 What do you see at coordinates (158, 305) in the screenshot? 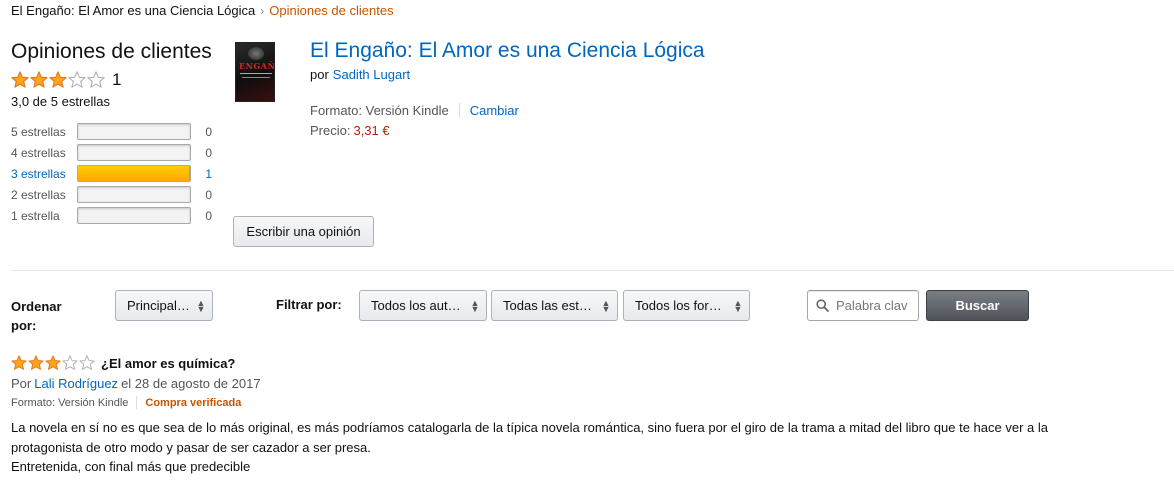
I see `sort-dropdown-value: Principales` at bounding box center [158, 305].